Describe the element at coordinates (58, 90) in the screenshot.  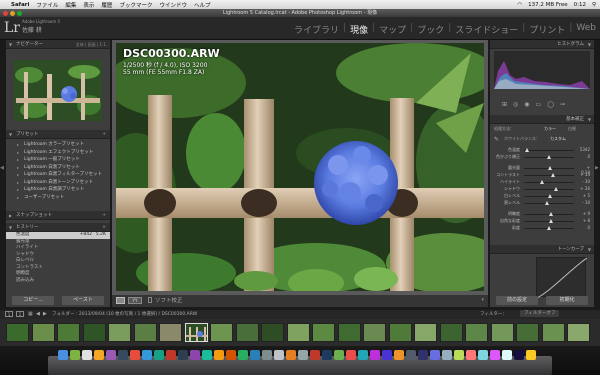
I see `navigator-preview` at that location.